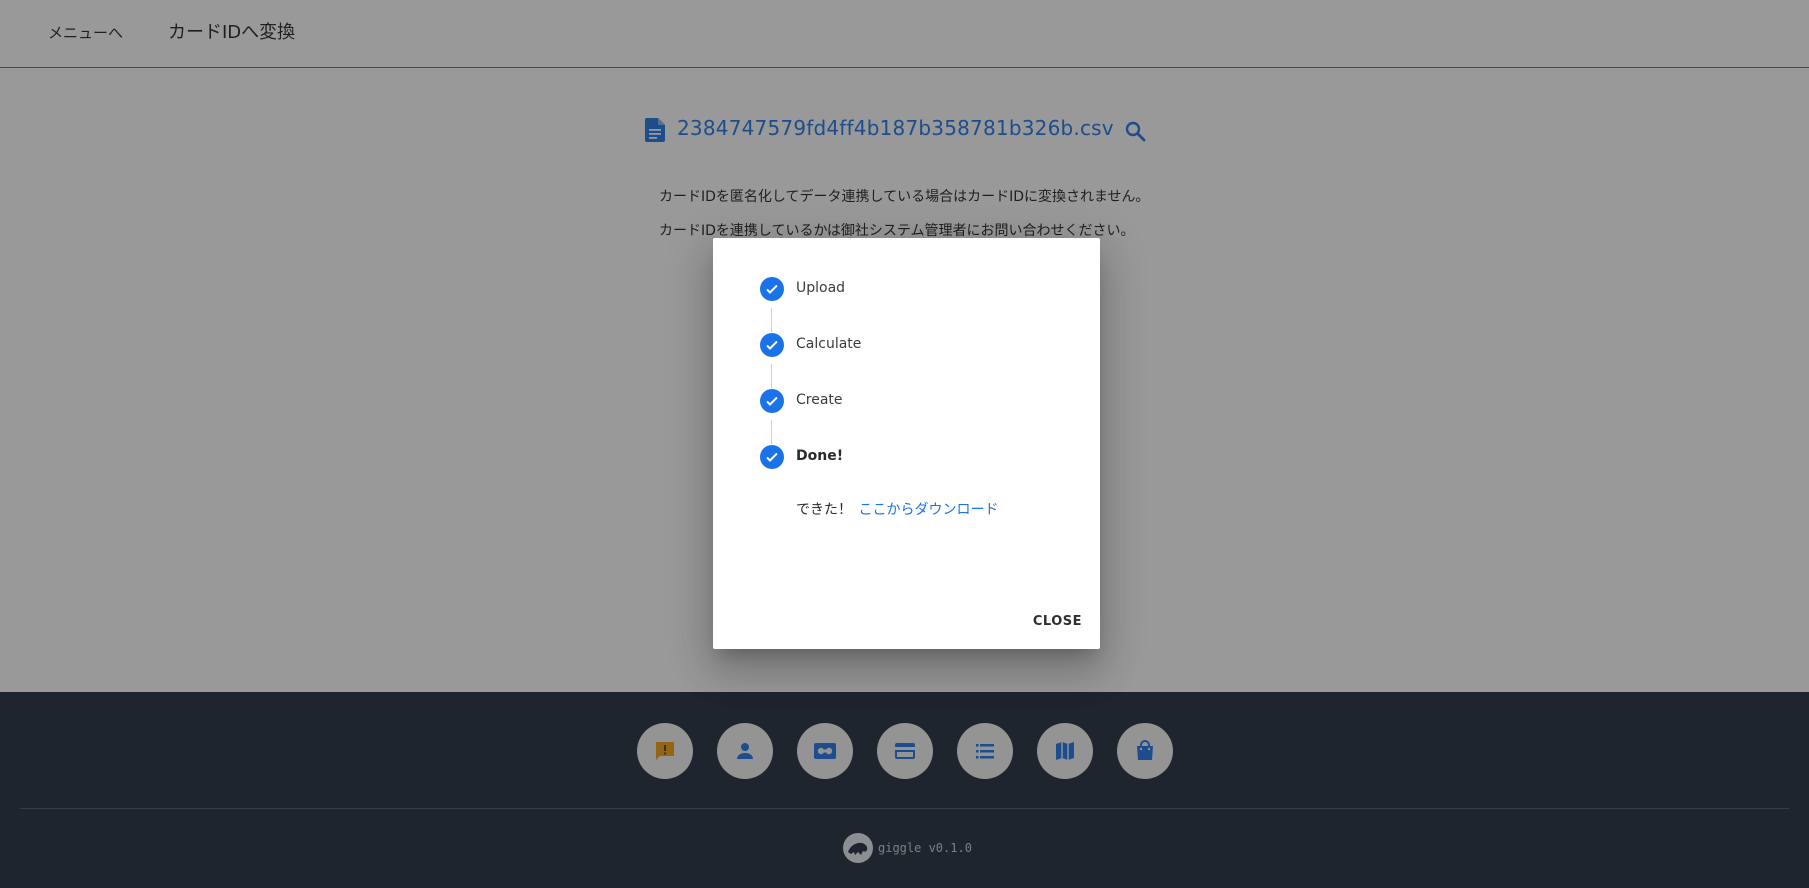  What do you see at coordinates (819, 400) in the screenshot?
I see `step-label: Create` at bounding box center [819, 400].